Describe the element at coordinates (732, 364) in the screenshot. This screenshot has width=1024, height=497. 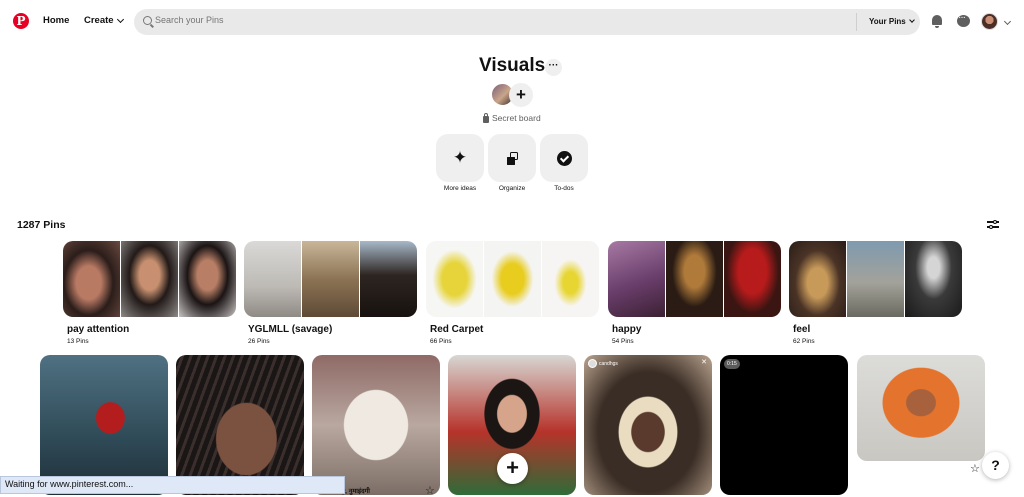
I see `video-duration-badge: 0:15` at that location.